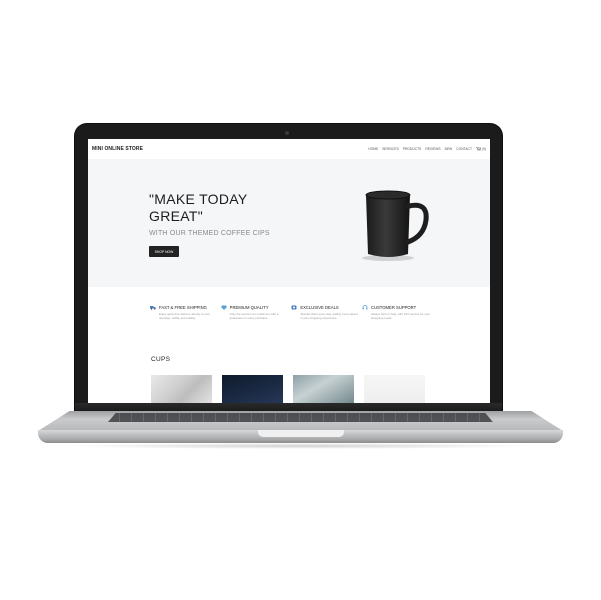  What do you see at coordinates (198, 199) in the screenshot?
I see `hero-title-line-1: "MAKE TODAY` at bounding box center [198, 199].